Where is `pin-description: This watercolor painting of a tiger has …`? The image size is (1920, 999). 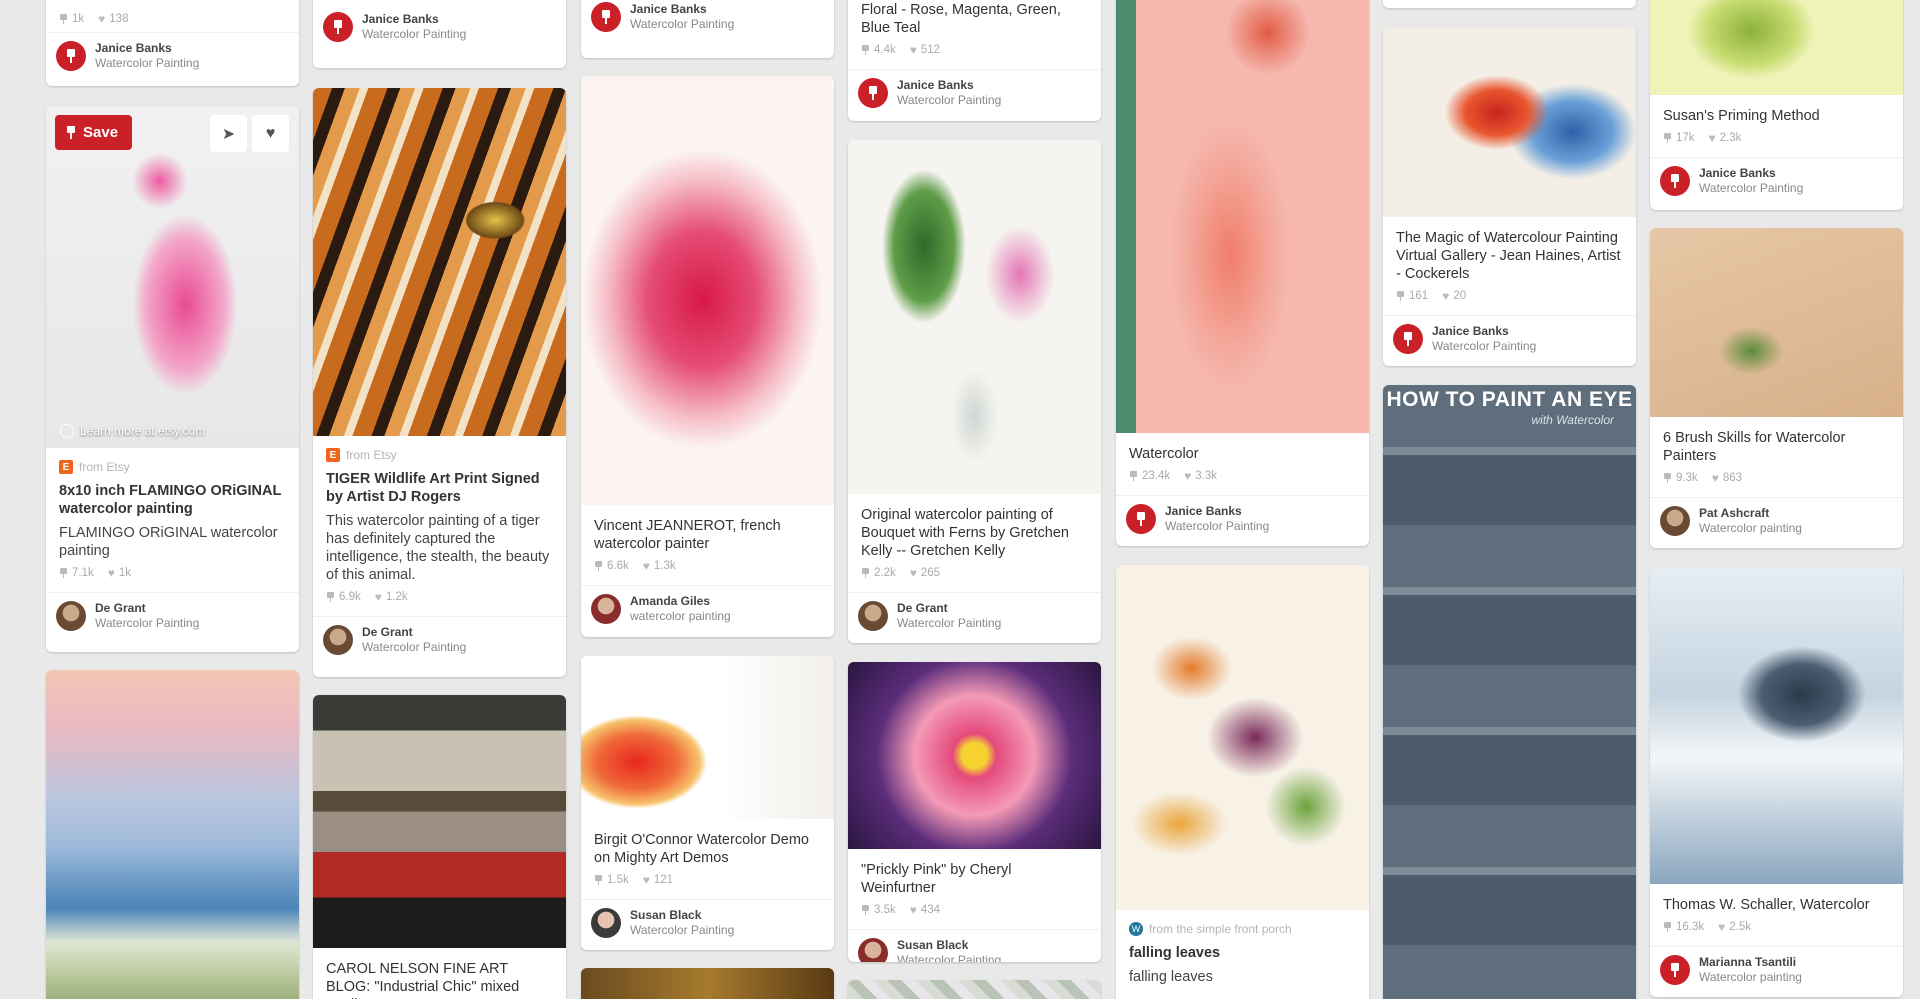 pin-description: This watercolor painting of a tiger has … is located at coordinates (438, 548).